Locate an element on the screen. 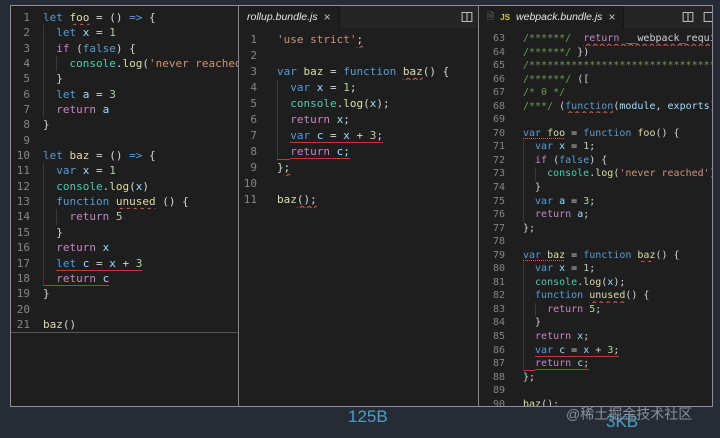  code-line: 10 is located at coordinates (250, 183).